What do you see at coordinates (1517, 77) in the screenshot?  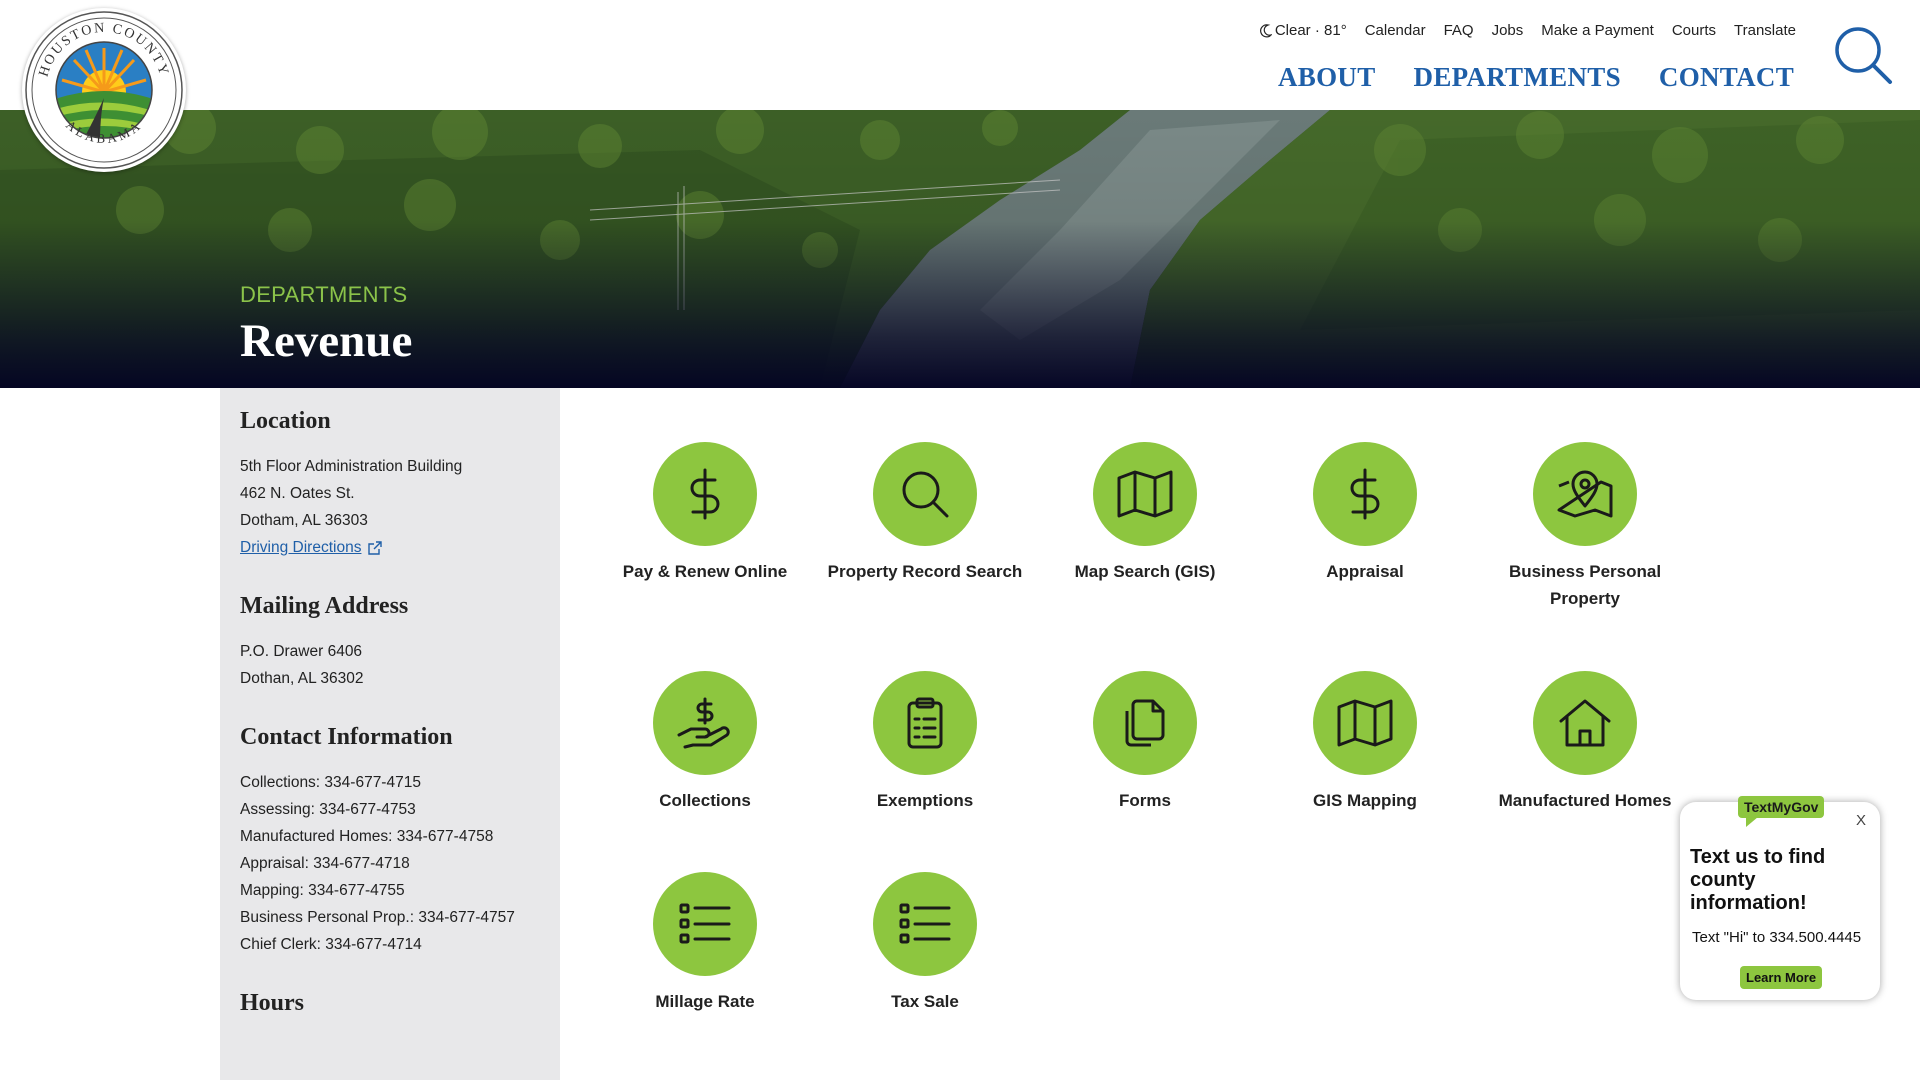 I see `nav-departments: DEPARTMENTS` at bounding box center [1517, 77].